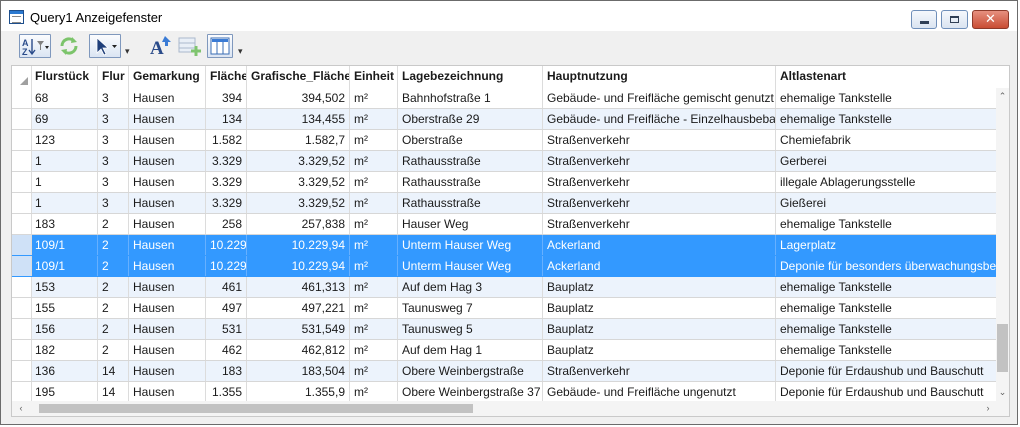 The width and height of the screenshot is (1020, 427). I want to click on cell-flaeche: 10.229, so click(226, 266).